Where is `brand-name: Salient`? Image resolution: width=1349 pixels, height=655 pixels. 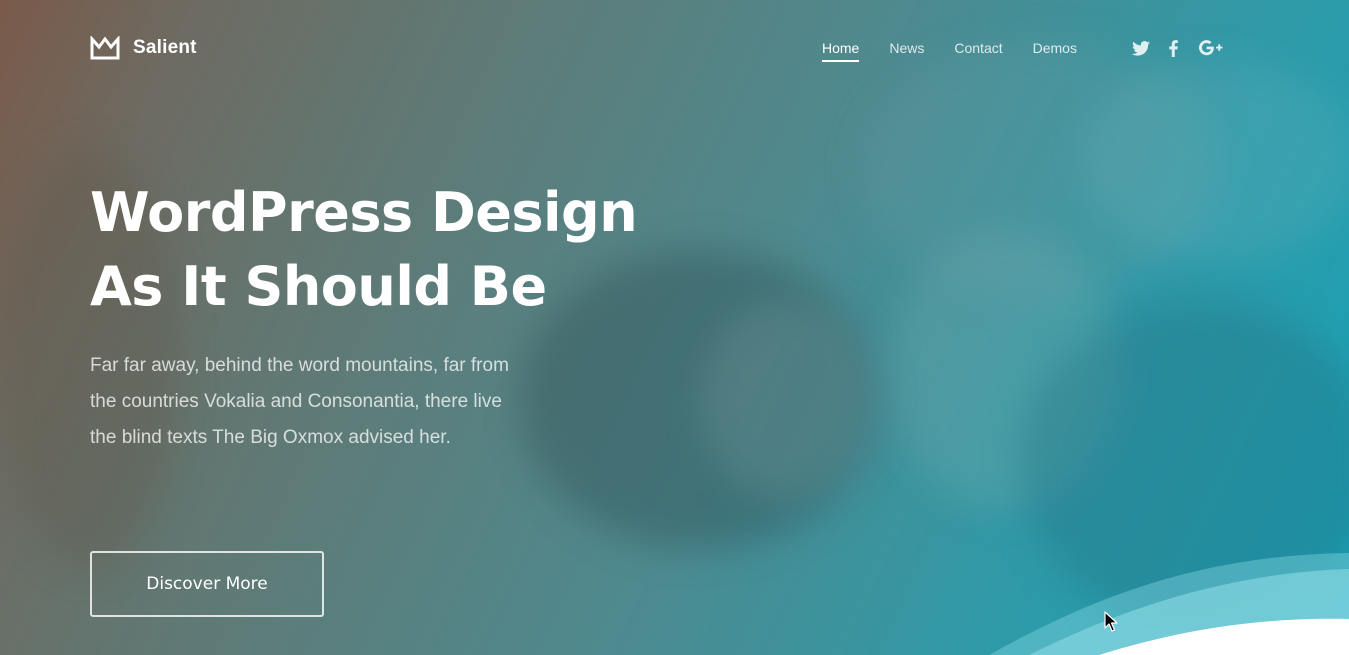
brand-name: Salient is located at coordinates (165, 47).